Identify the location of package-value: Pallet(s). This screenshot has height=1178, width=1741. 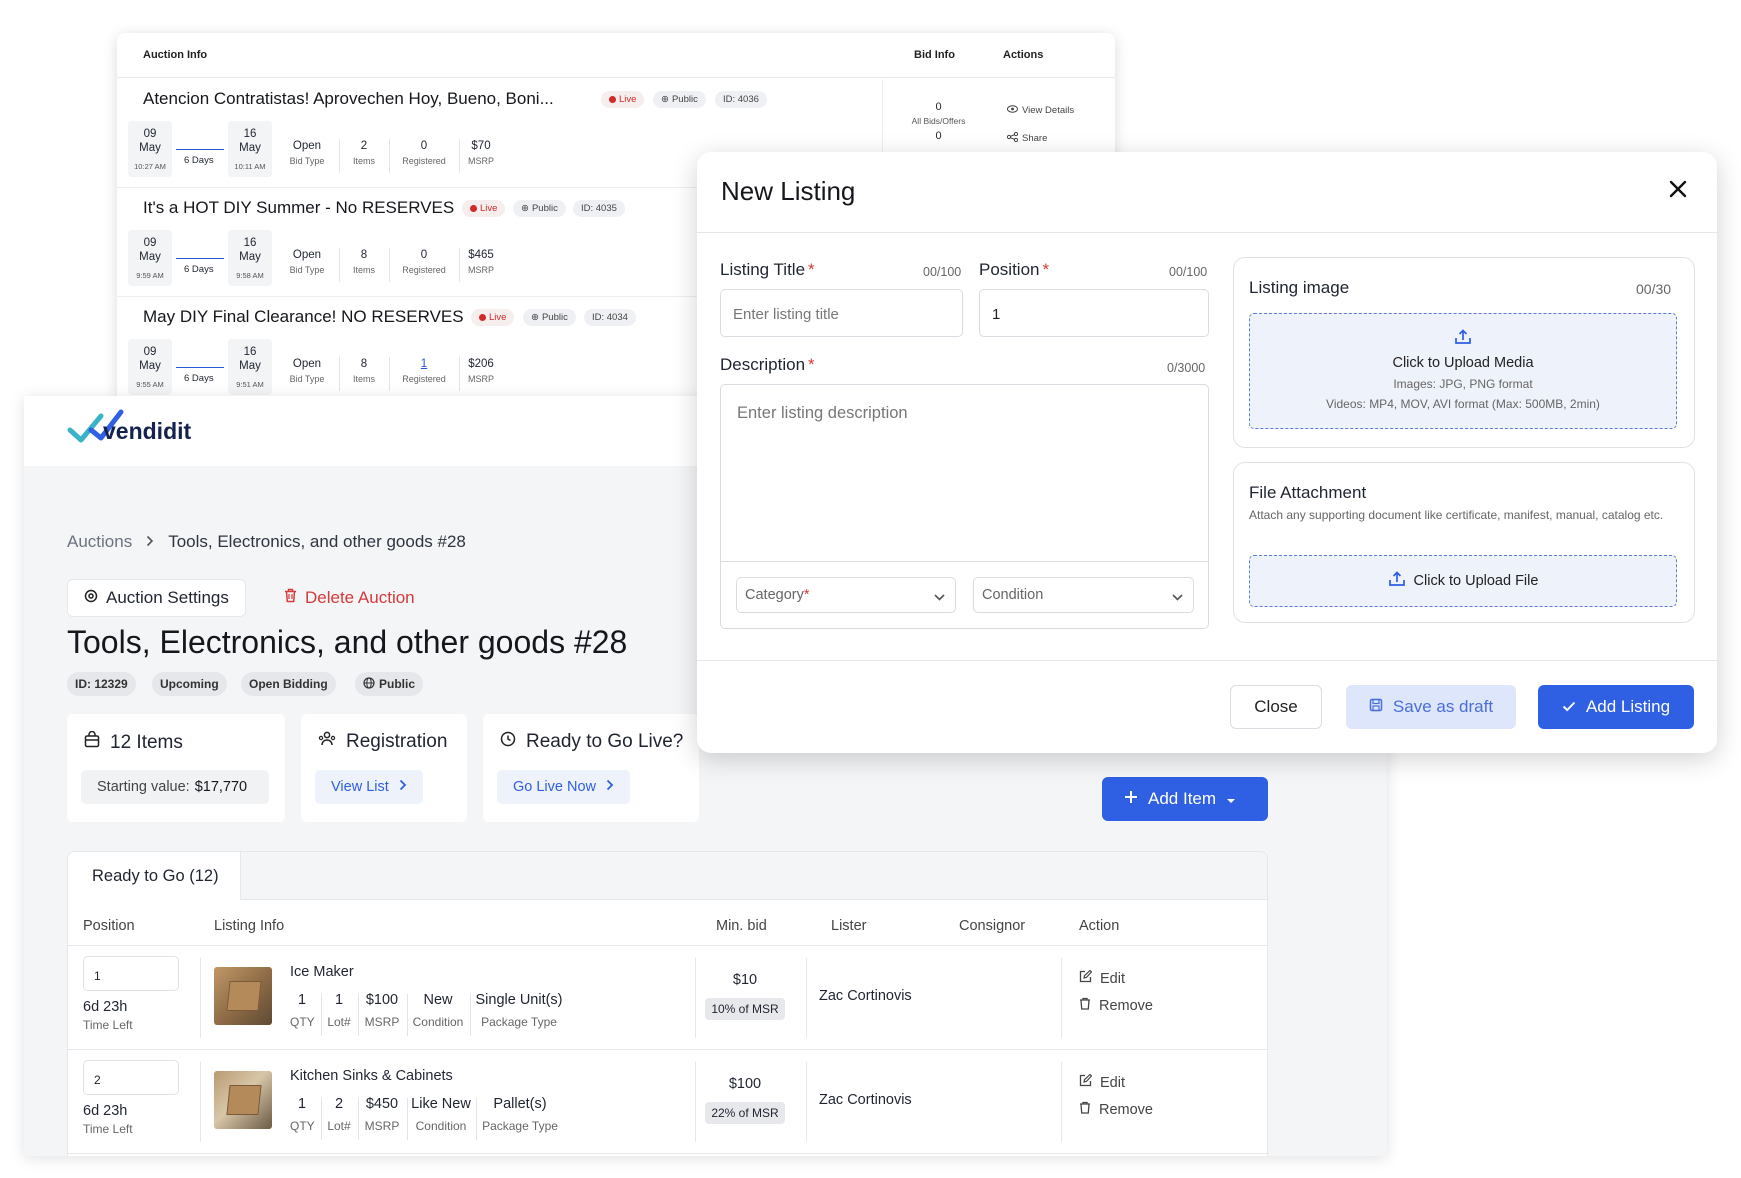
(520, 1104).